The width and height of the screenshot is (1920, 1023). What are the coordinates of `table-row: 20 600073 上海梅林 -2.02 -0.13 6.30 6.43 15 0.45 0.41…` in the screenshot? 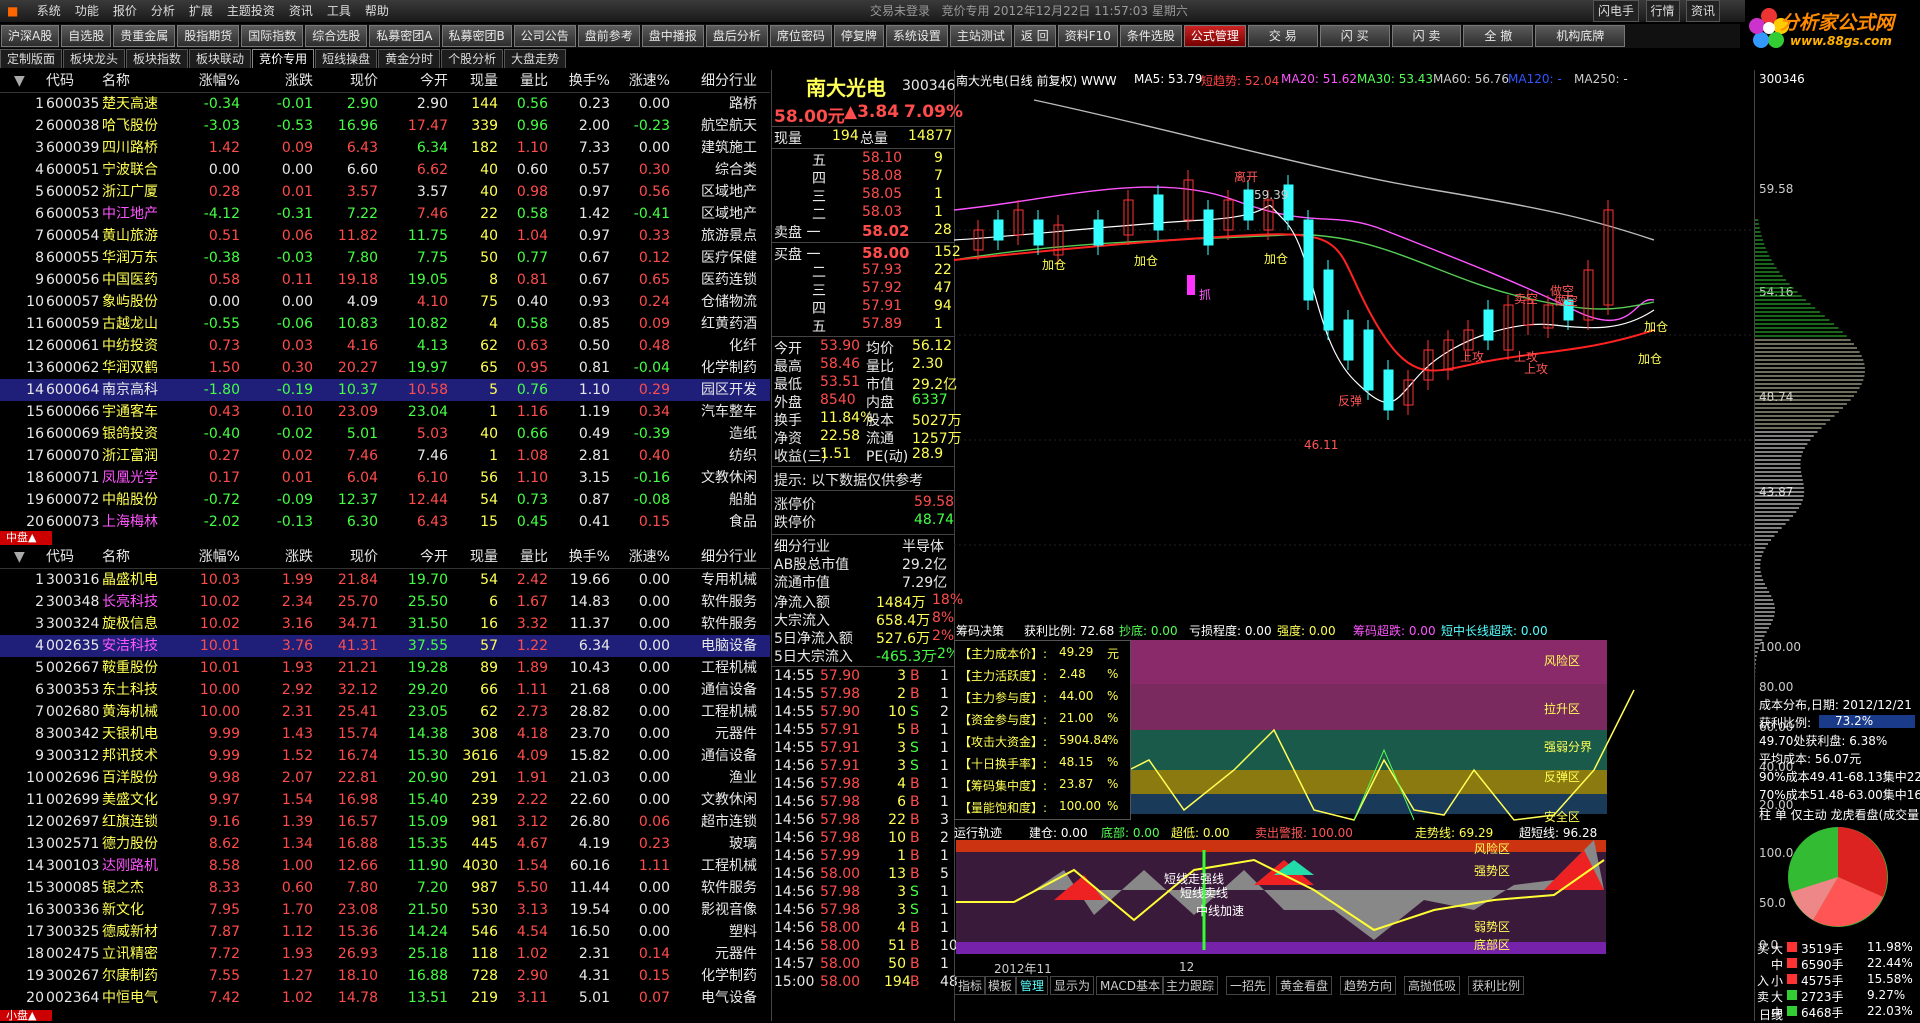 It's located at (385, 522).